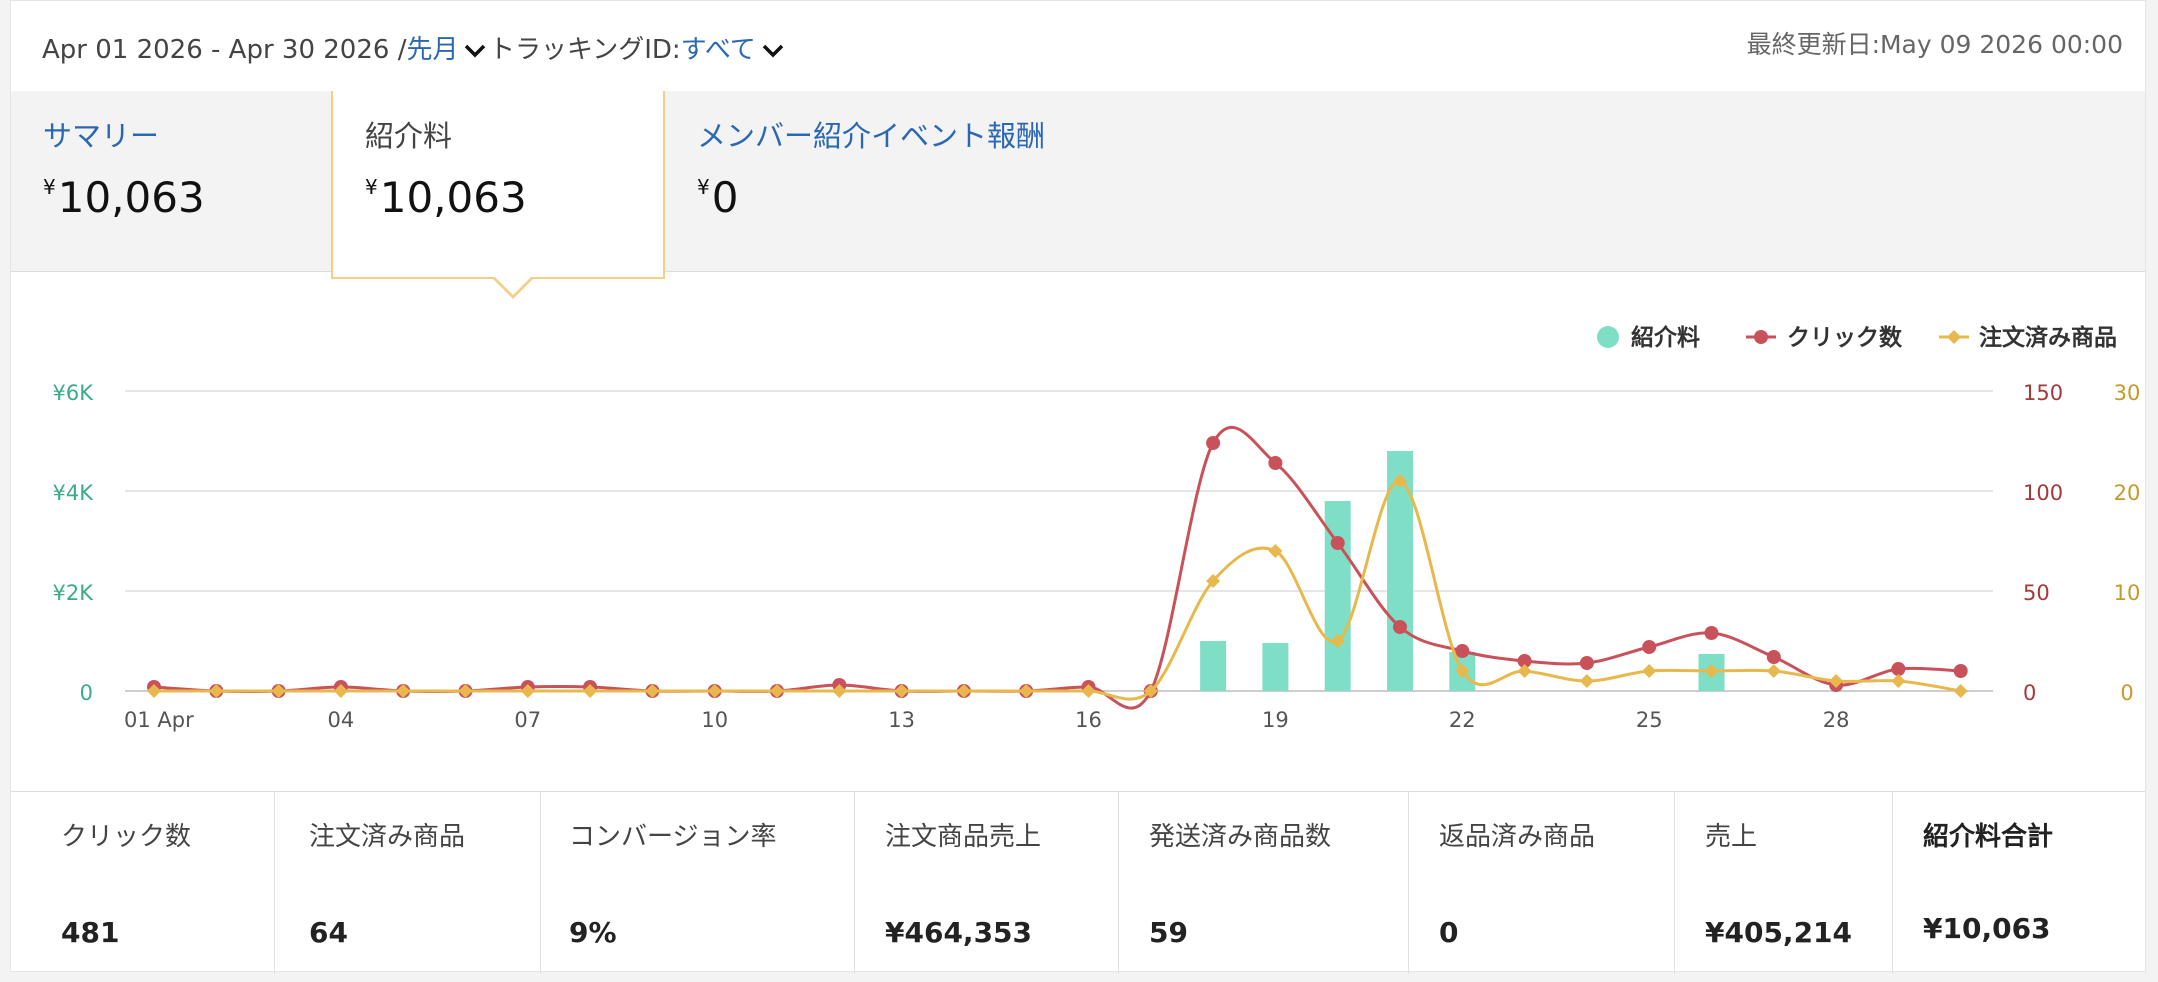 Image resolution: width=2158 pixels, height=982 pixels. Describe the element at coordinates (2020, 883) in the screenshot. I see `stat-total-fee: 紹介料合計 ¥10,063` at that location.